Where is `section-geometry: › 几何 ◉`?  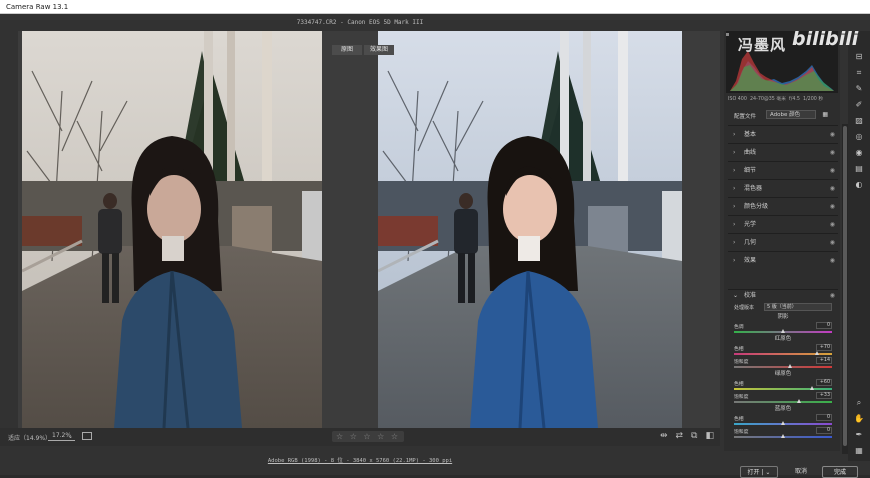 section-geometry: › 几何 ◉ is located at coordinates (783, 242).